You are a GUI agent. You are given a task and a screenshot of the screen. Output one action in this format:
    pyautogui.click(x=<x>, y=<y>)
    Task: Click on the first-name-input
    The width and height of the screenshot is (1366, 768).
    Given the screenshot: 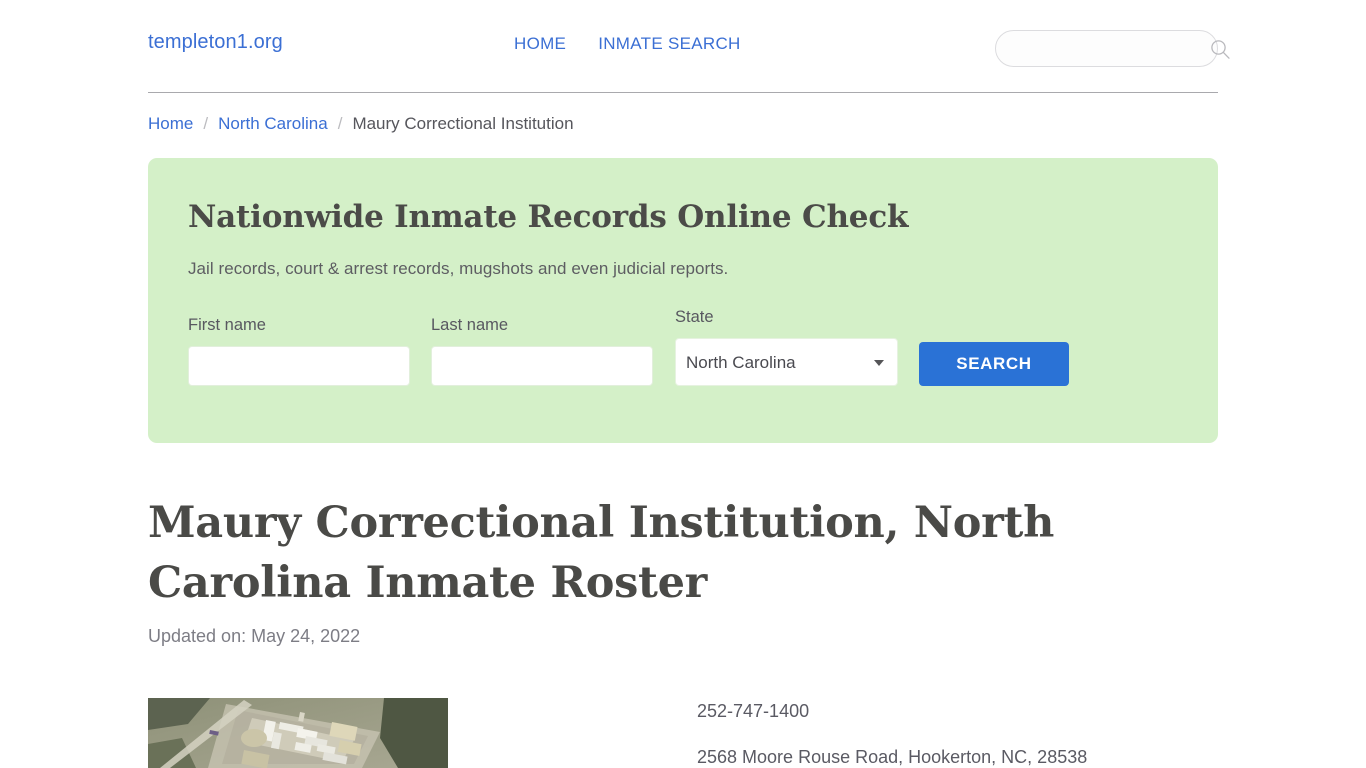 What is the action you would take?
    pyautogui.click(x=299, y=366)
    